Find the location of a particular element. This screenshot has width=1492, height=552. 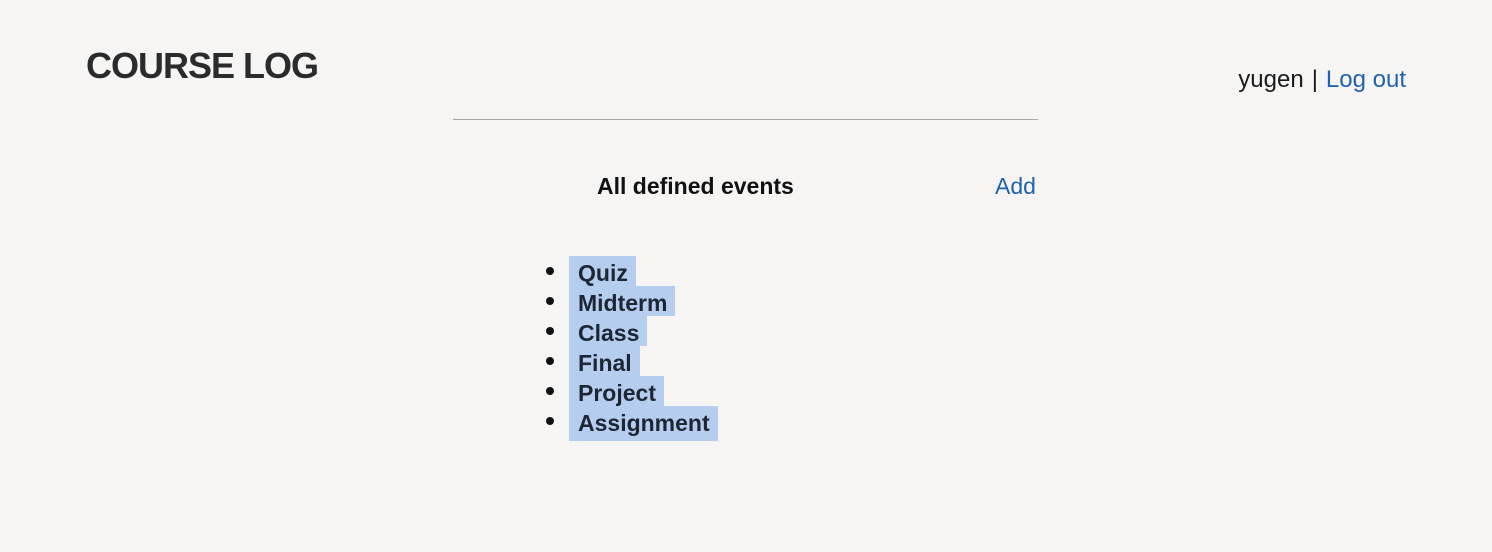

event-list-item: Assignment is located at coordinates (632, 423).